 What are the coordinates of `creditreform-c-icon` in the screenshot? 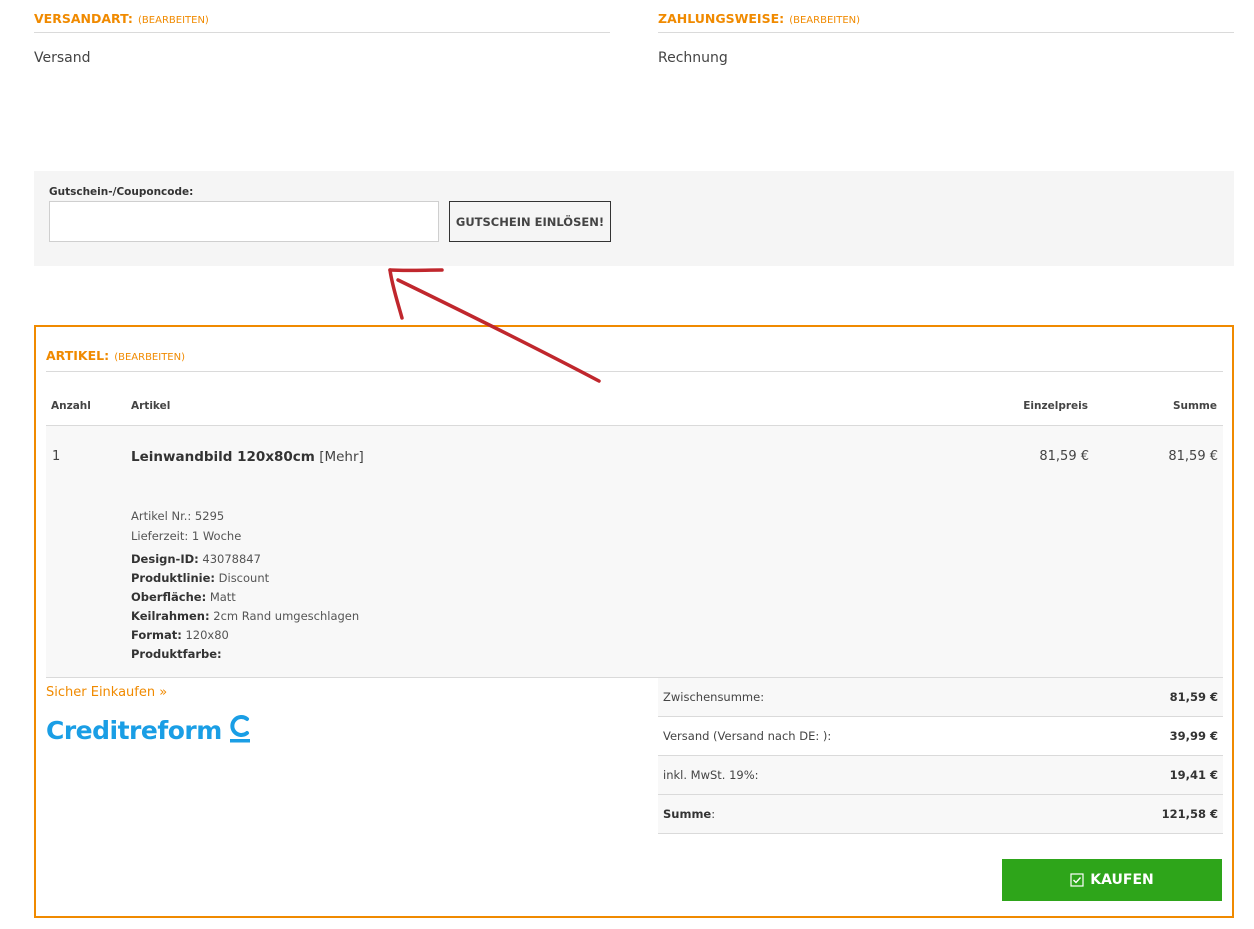 It's located at (239, 729).